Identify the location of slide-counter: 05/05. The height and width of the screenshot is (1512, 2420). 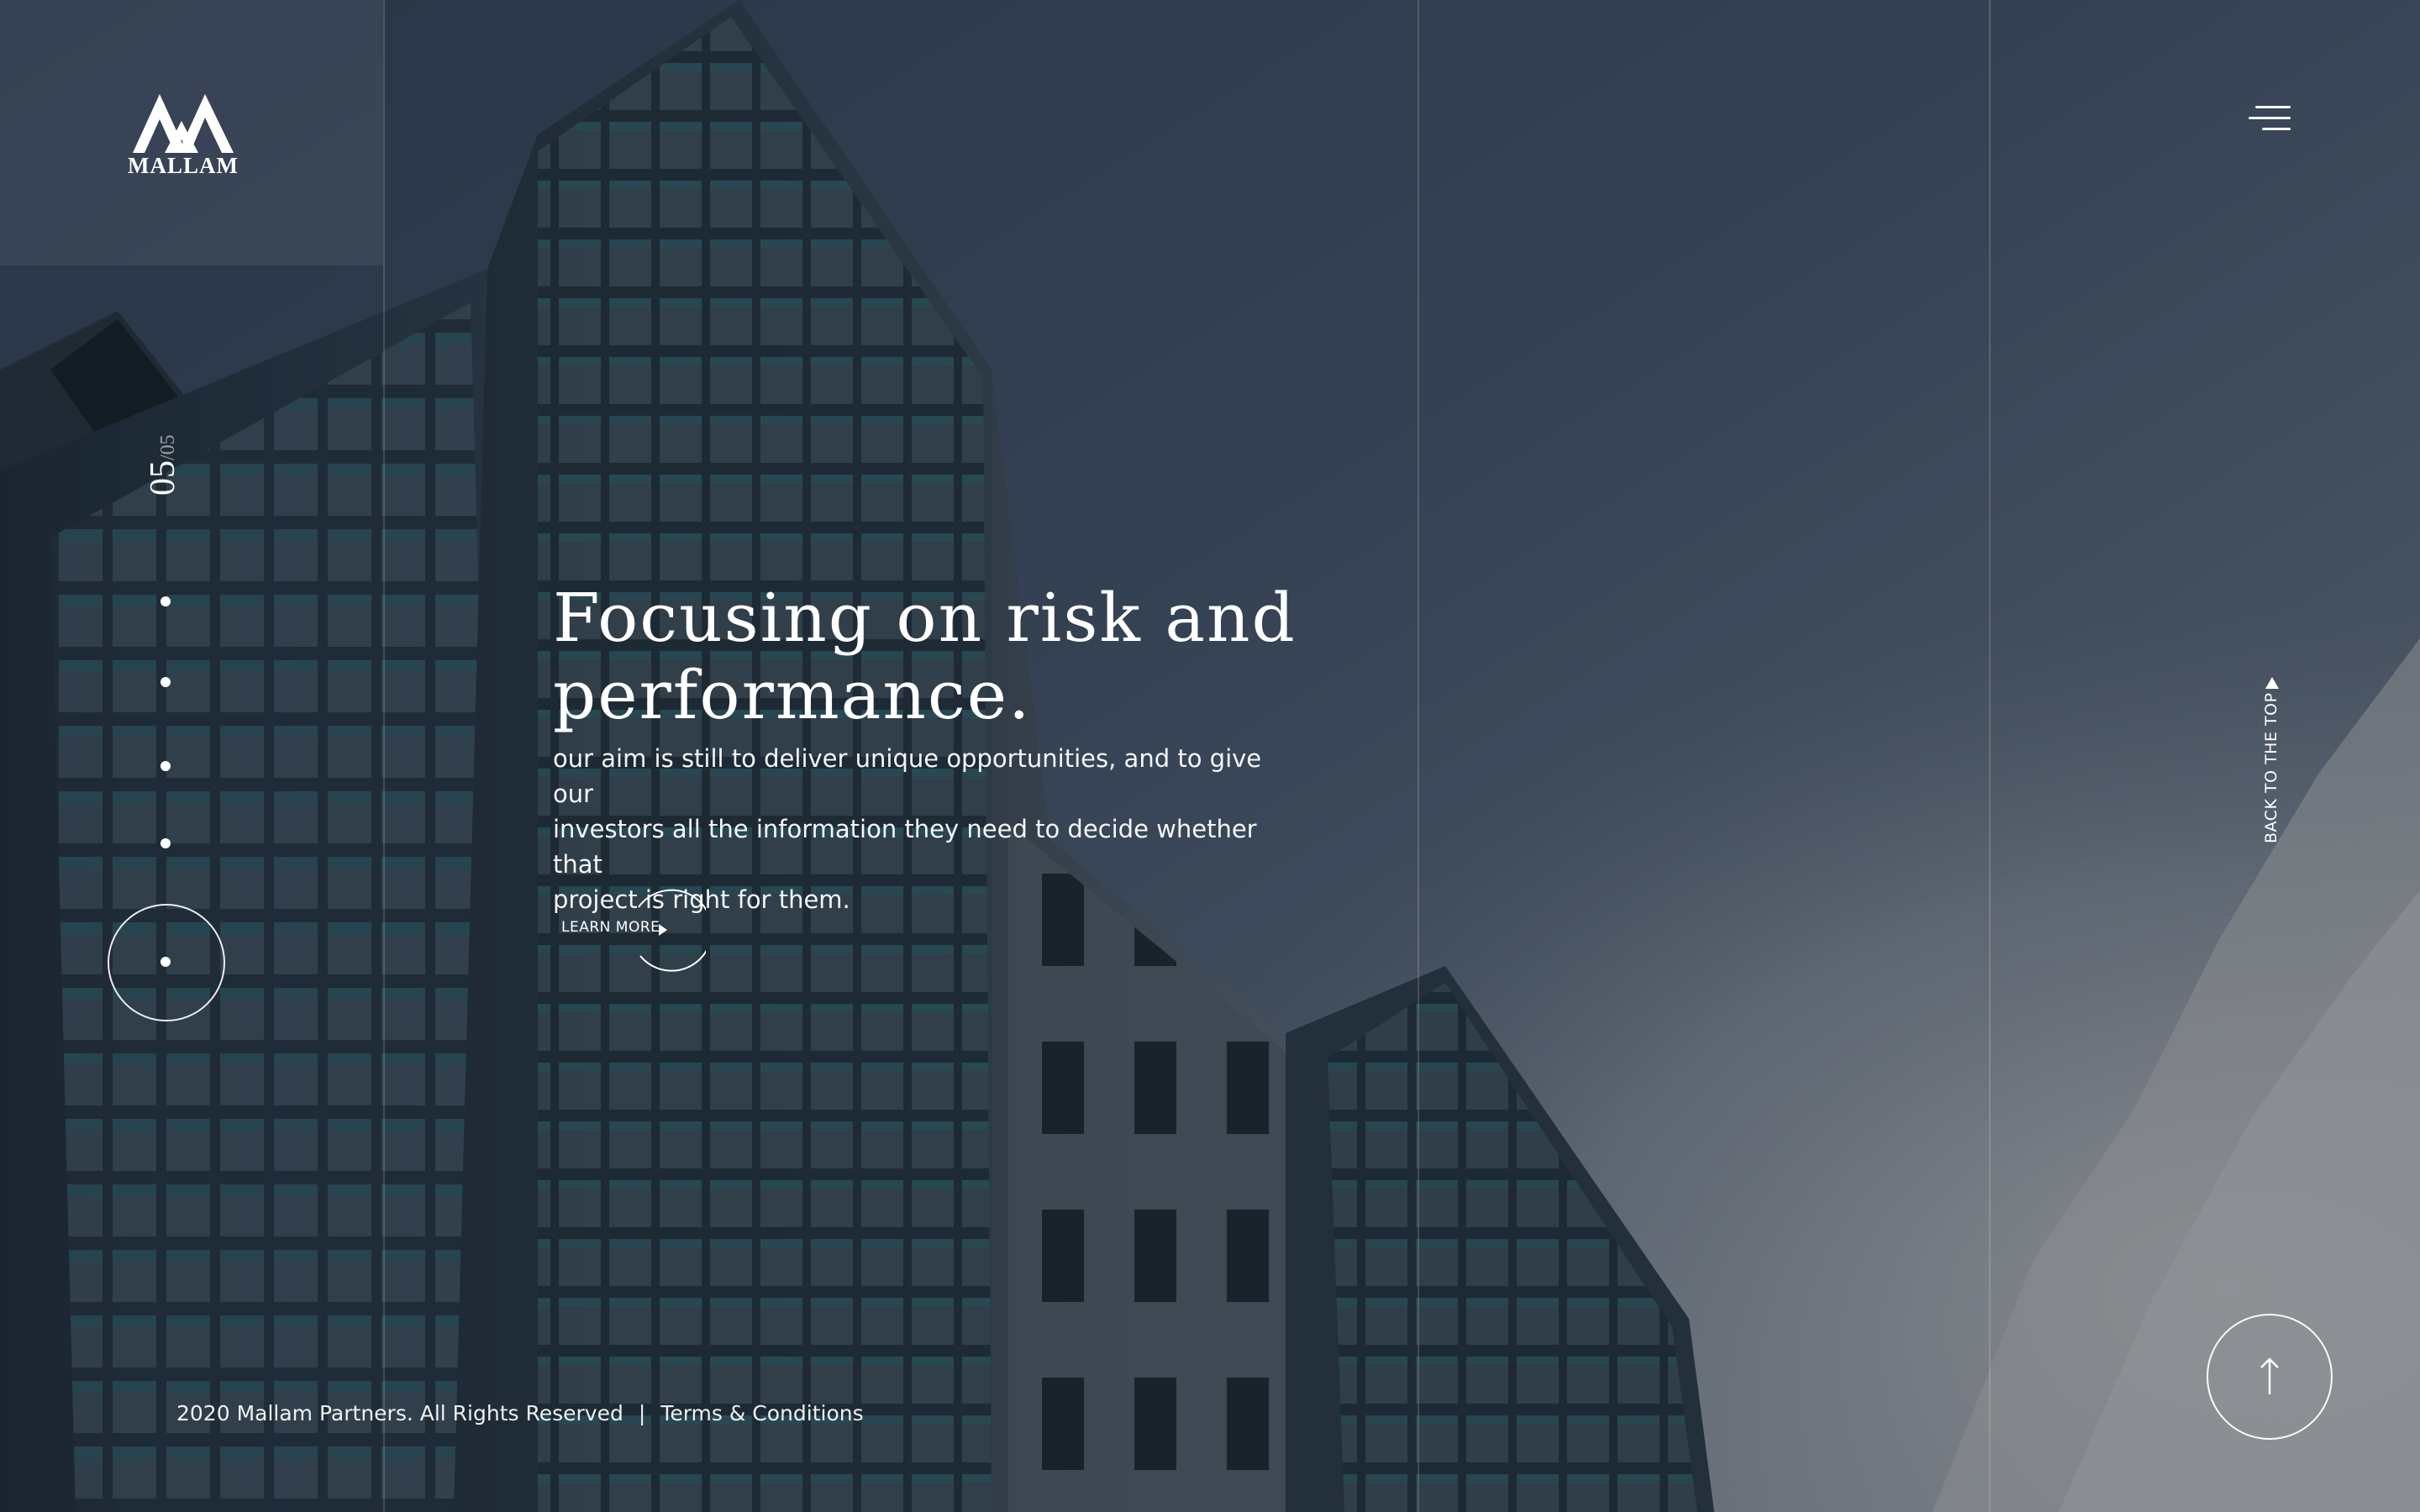
(163, 465).